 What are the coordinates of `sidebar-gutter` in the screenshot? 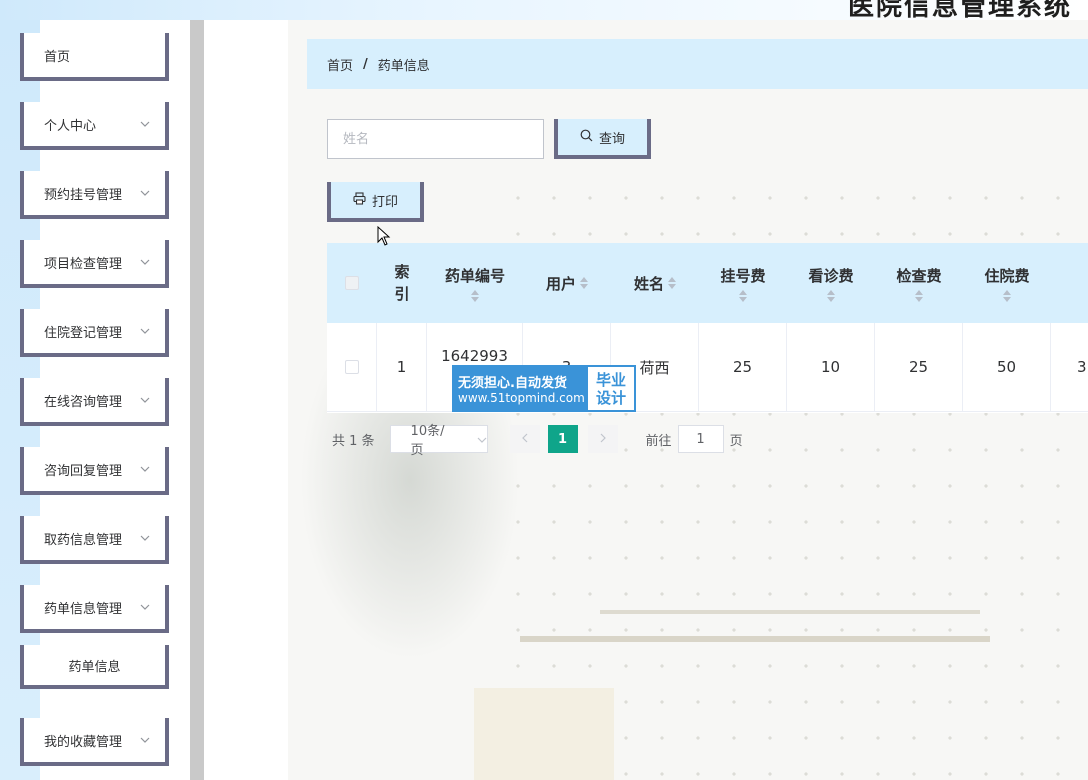 It's located at (246, 400).